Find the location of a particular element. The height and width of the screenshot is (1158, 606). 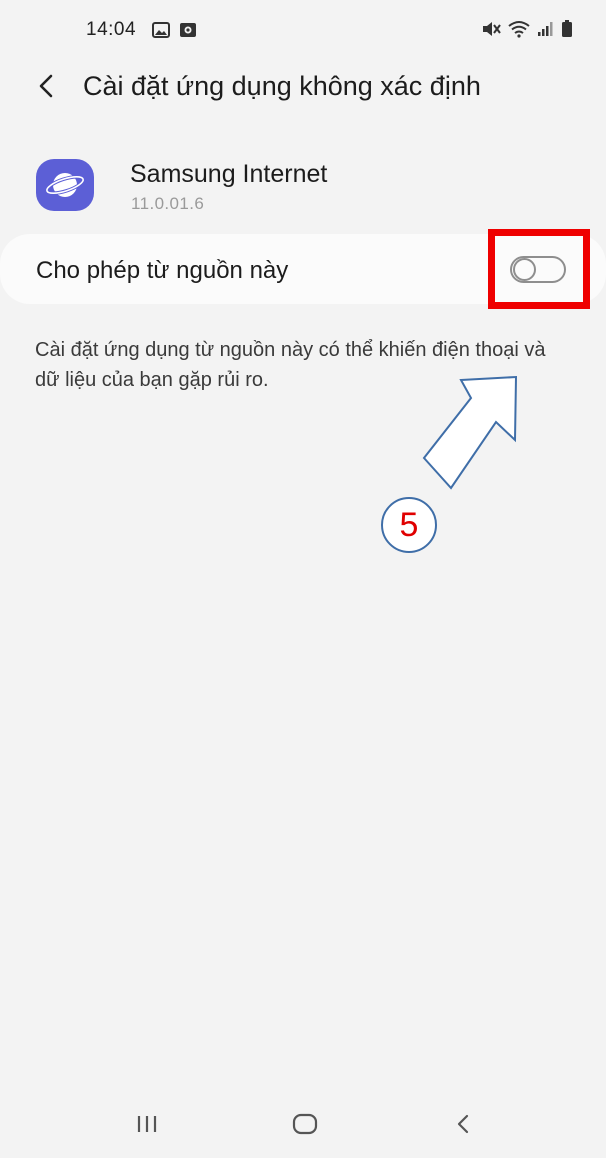

allow-source-label: Cho phép từ nguồn này is located at coordinates (162, 270).